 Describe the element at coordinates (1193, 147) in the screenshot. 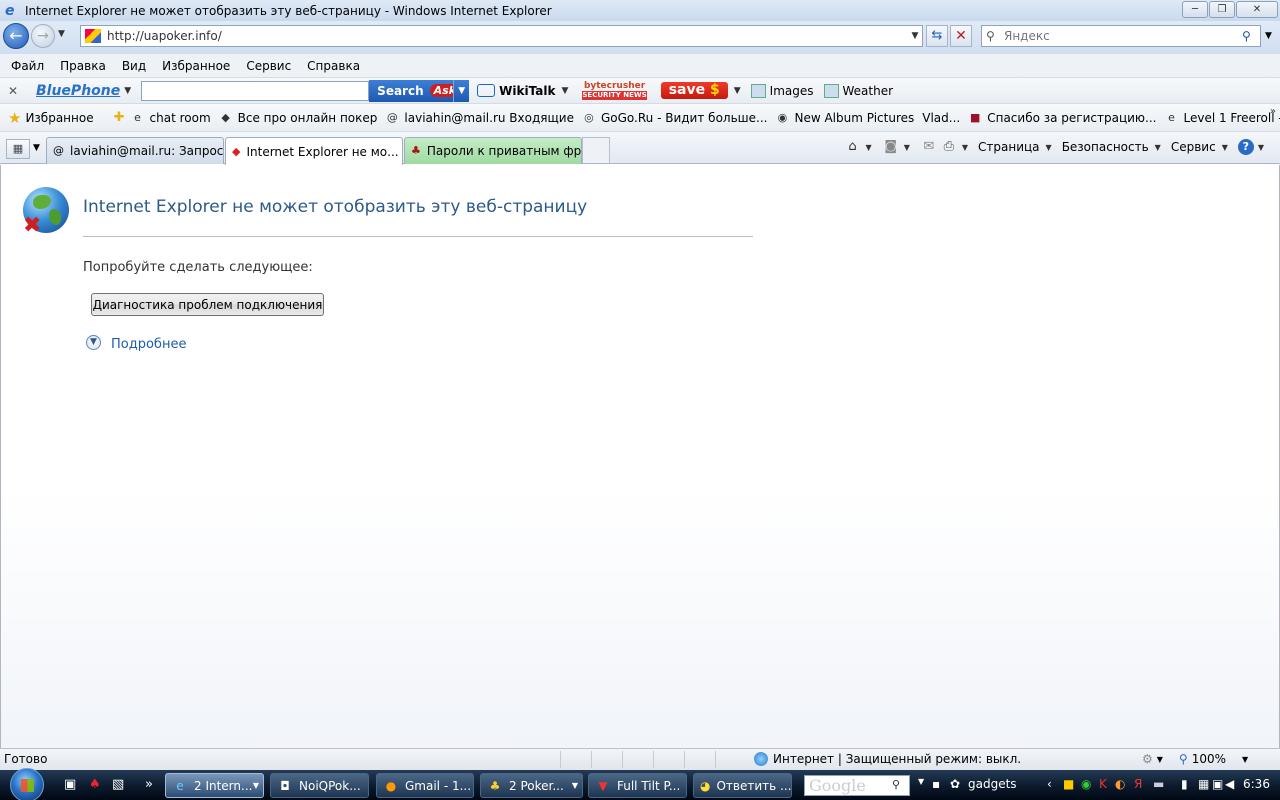

I see `tools-menu: Сервис` at that location.